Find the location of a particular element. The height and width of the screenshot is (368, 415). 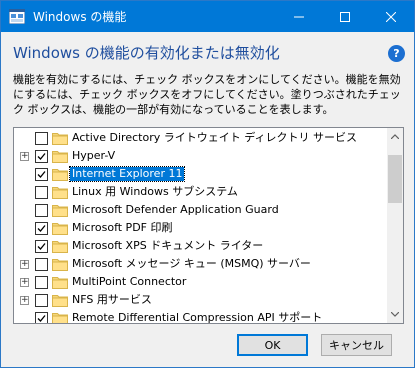

feature-row: + Microsoft メッセージ キュー (MSMQ) サーバー is located at coordinates (200, 264).